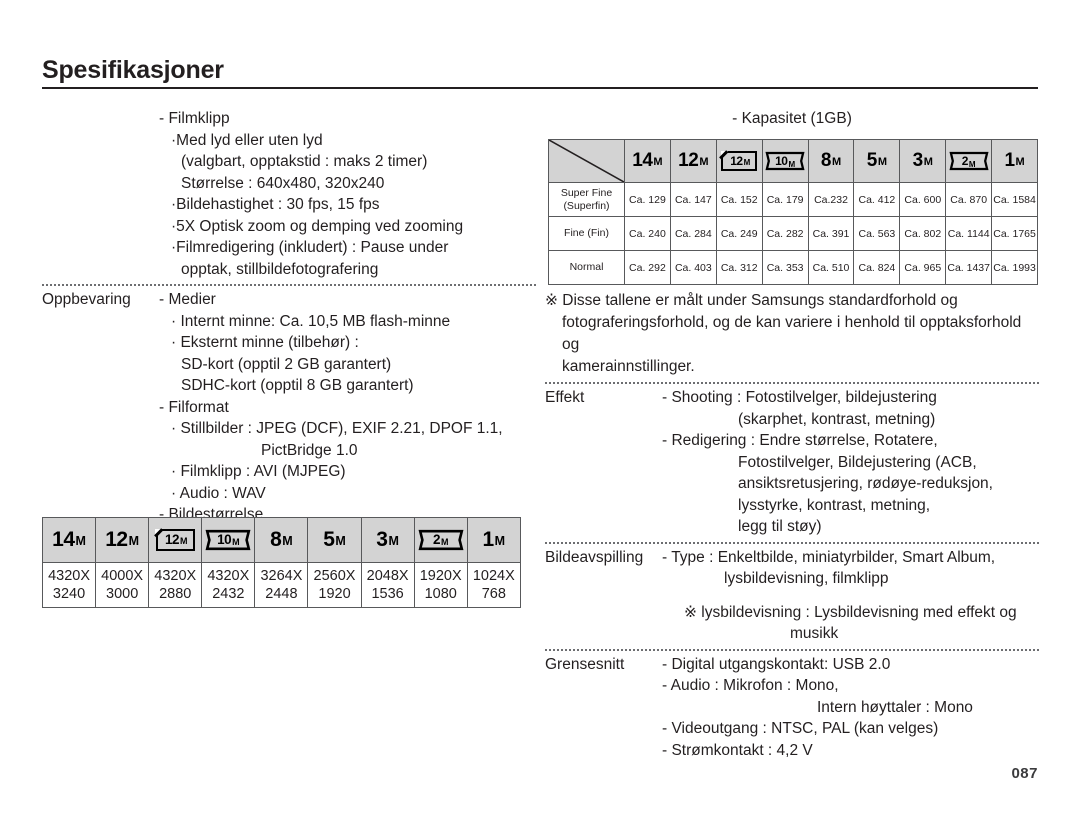  Describe the element at coordinates (258, 471) in the screenshot. I see `spec-line: · Filmklipp : AVI (MJPEG)` at that location.